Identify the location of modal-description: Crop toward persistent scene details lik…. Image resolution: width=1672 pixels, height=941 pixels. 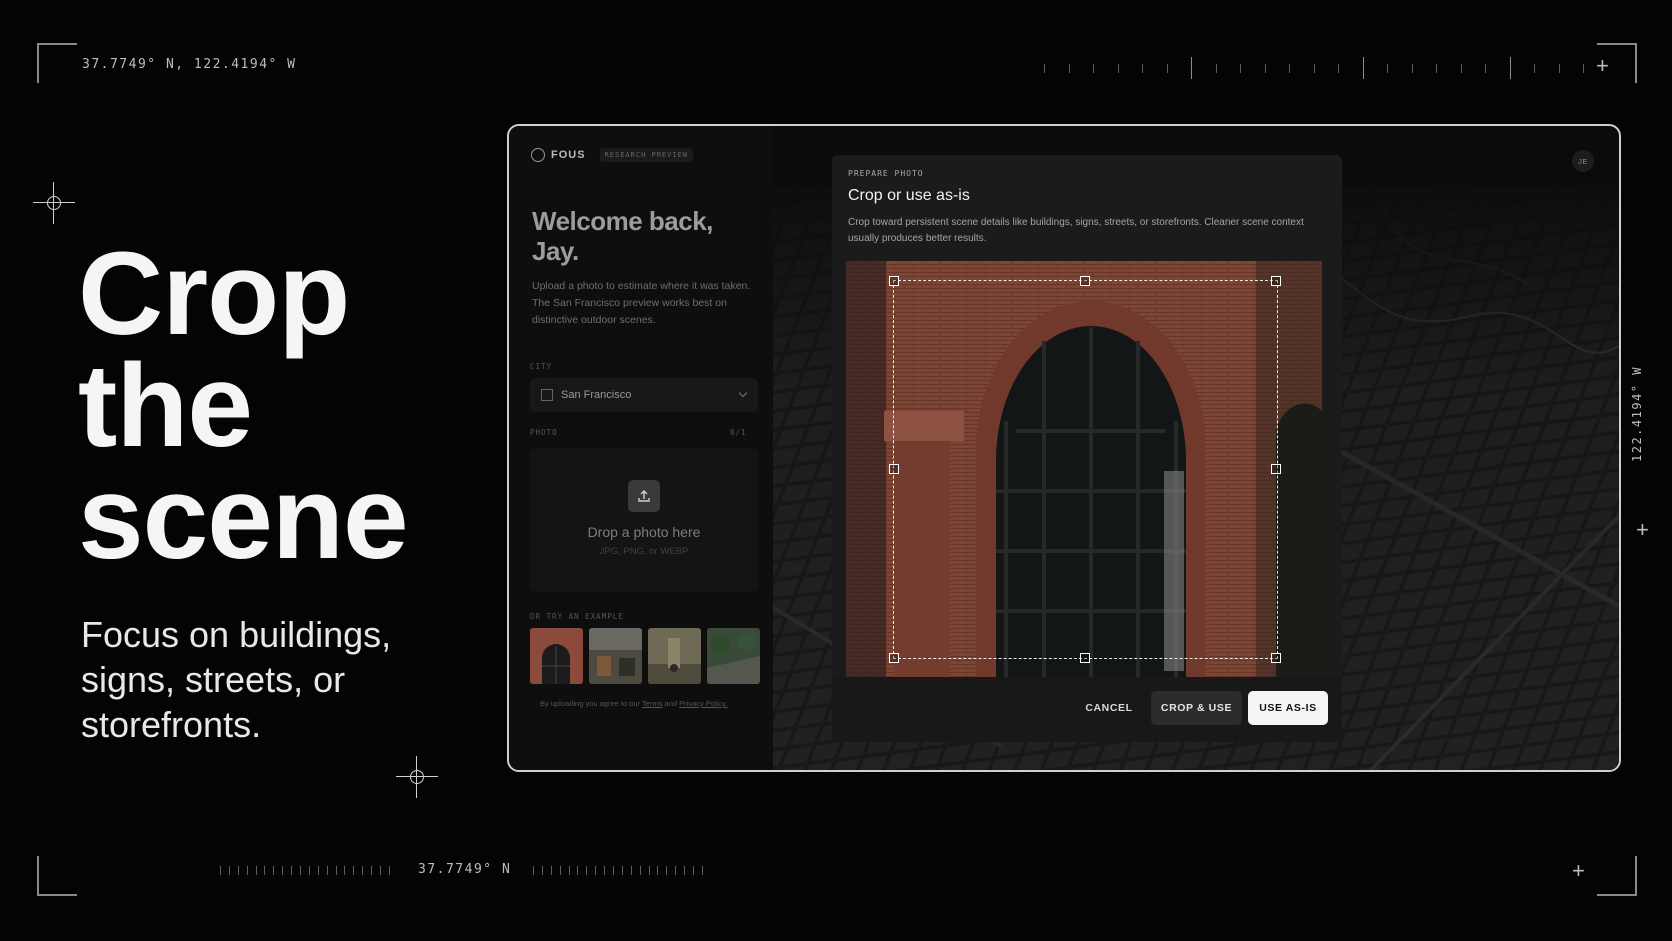
(1076, 230).